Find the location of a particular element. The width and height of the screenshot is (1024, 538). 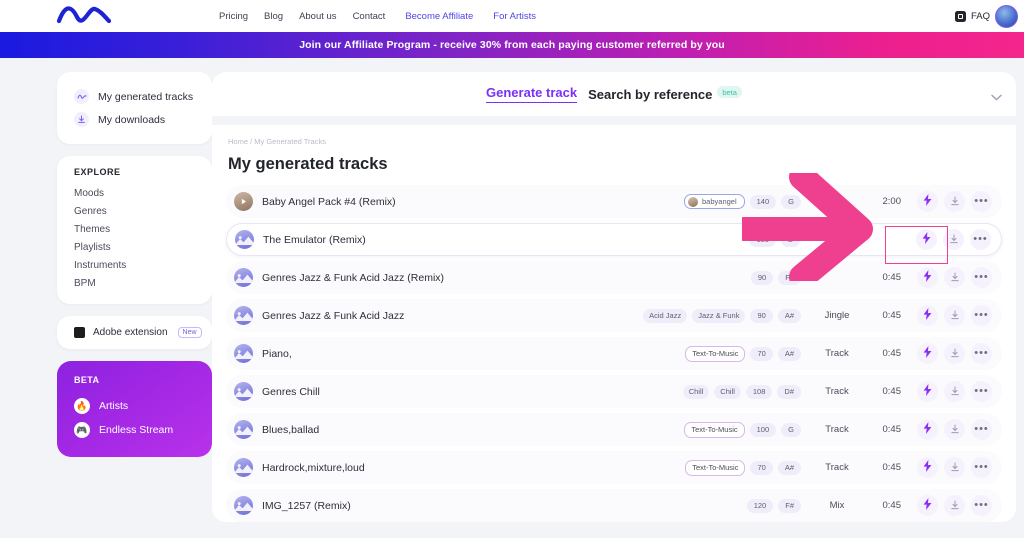

track-tag: 100 is located at coordinates (763, 429).